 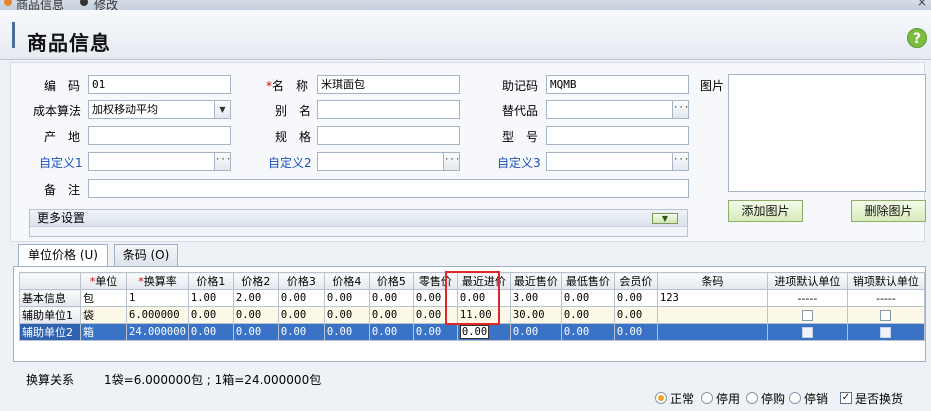 What do you see at coordinates (388, 161) in the screenshot?
I see `custom2-input: ···` at bounding box center [388, 161].